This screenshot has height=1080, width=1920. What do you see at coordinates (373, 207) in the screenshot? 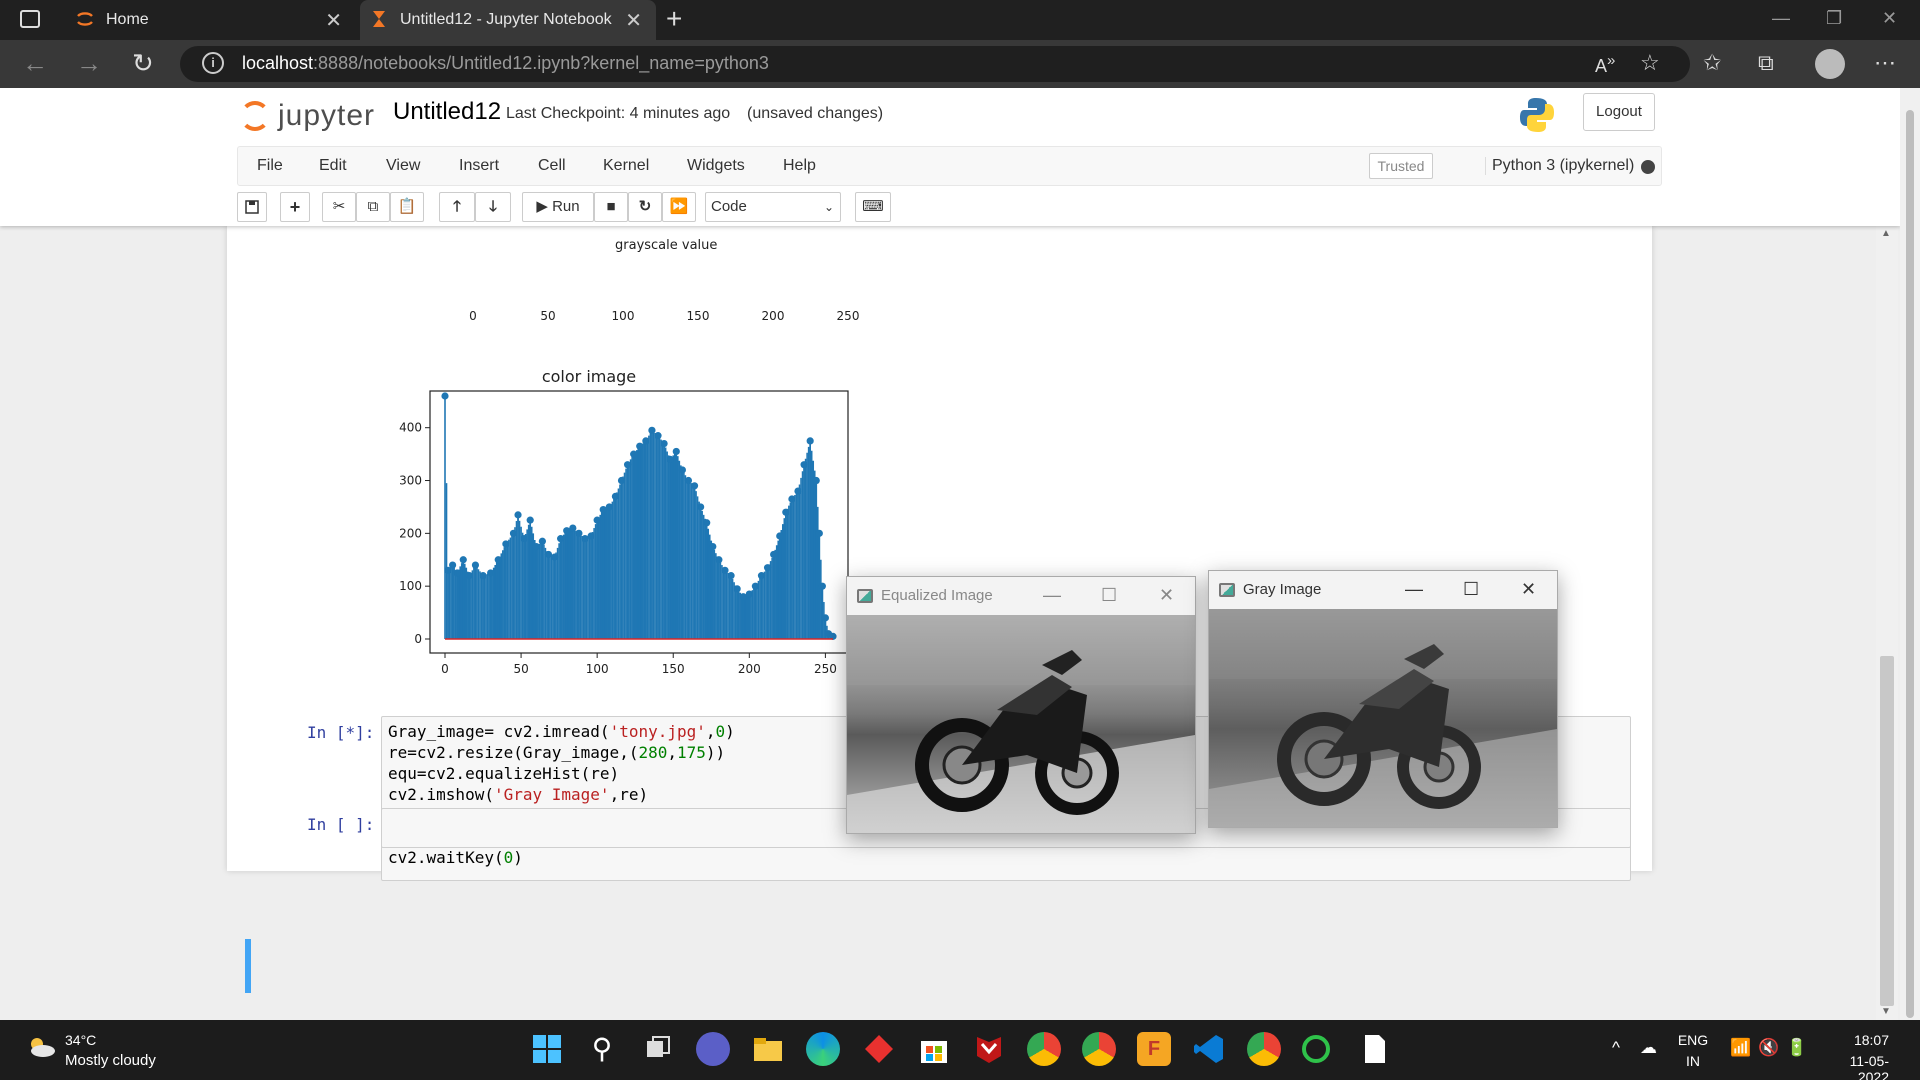
I see `copy-button: ⧉` at bounding box center [373, 207].